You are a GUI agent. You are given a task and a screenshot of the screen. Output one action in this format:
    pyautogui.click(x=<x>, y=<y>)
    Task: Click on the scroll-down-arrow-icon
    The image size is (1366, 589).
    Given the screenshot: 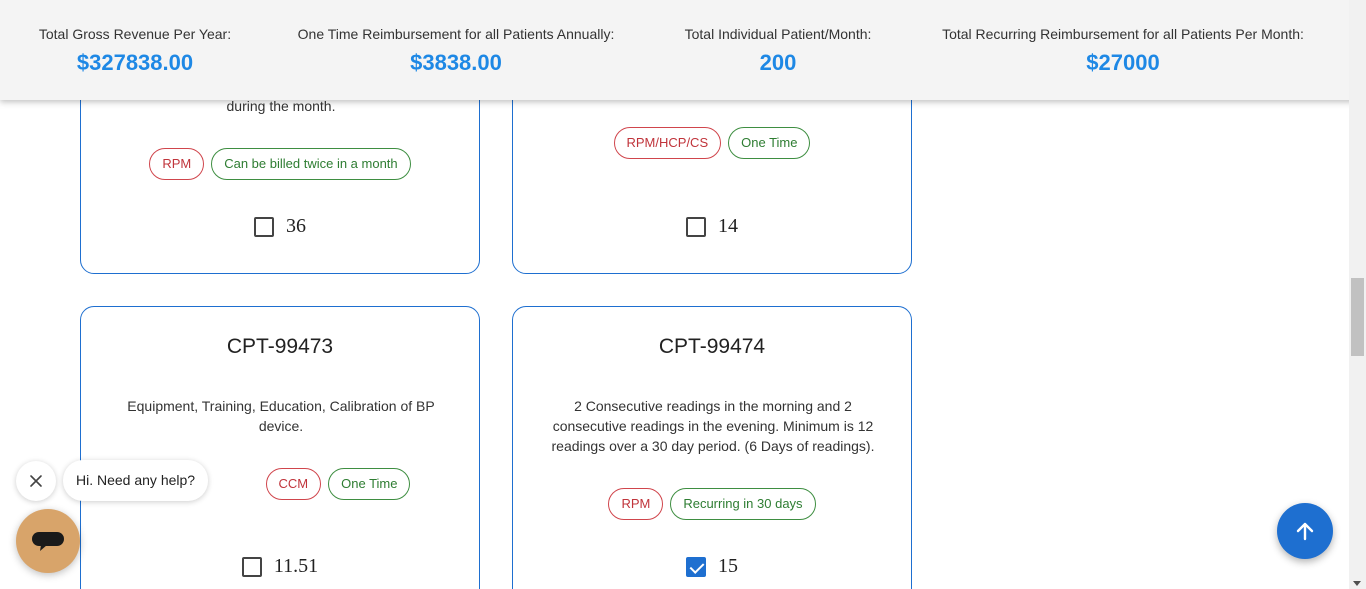 What is the action you would take?
    pyautogui.click(x=1357, y=583)
    